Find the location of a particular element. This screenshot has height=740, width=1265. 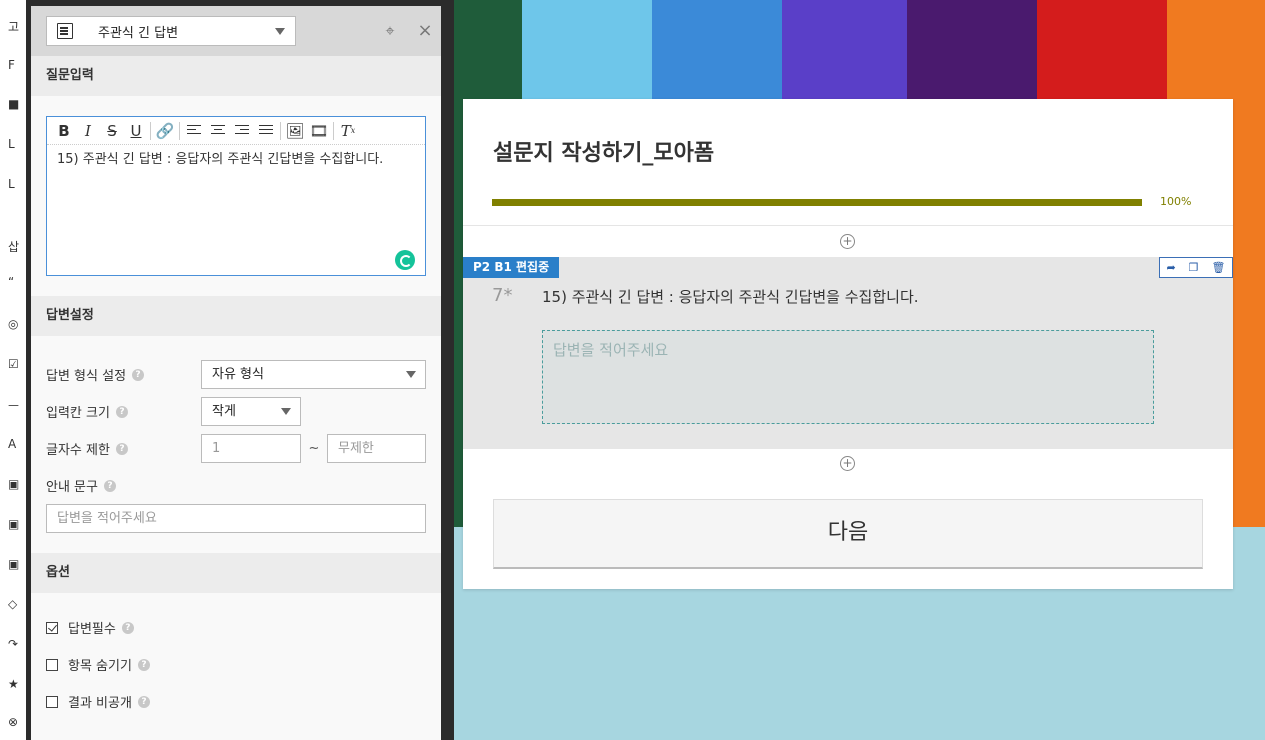

underline-icon: U is located at coordinates (136, 131).